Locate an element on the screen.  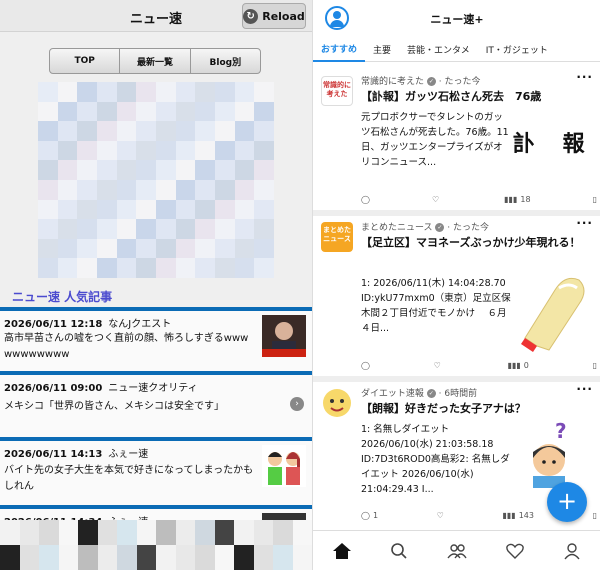
article-source: なんJクエスト is located at coordinates (140, 324).